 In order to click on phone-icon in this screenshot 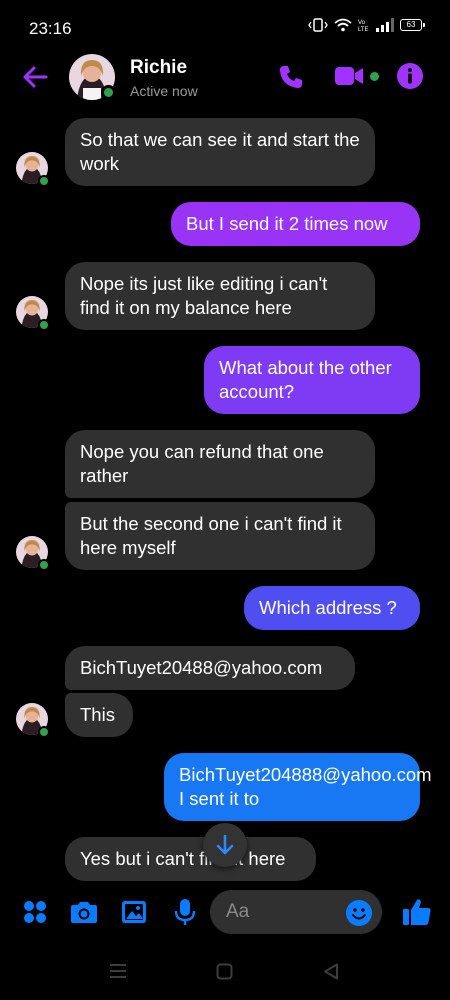, I will do `click(291, 77)`.